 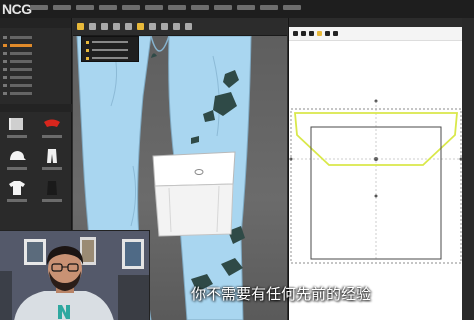 I want to click on cap-icon, so click(x=17, y=156).